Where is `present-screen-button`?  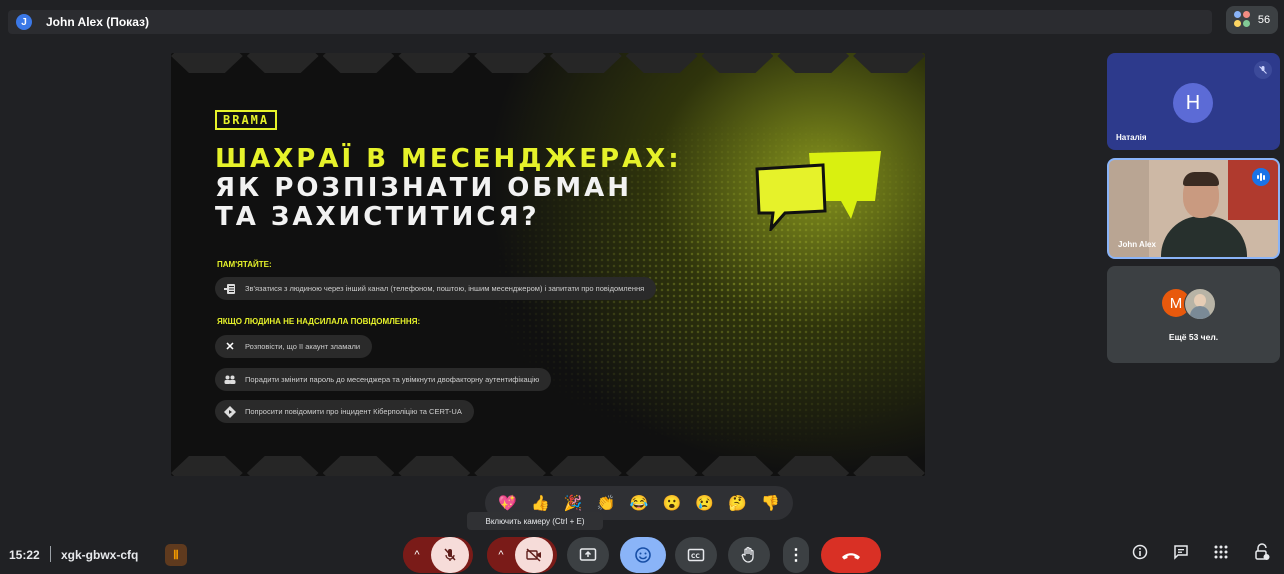
present-screen-button is located at coordinates (588, 555).